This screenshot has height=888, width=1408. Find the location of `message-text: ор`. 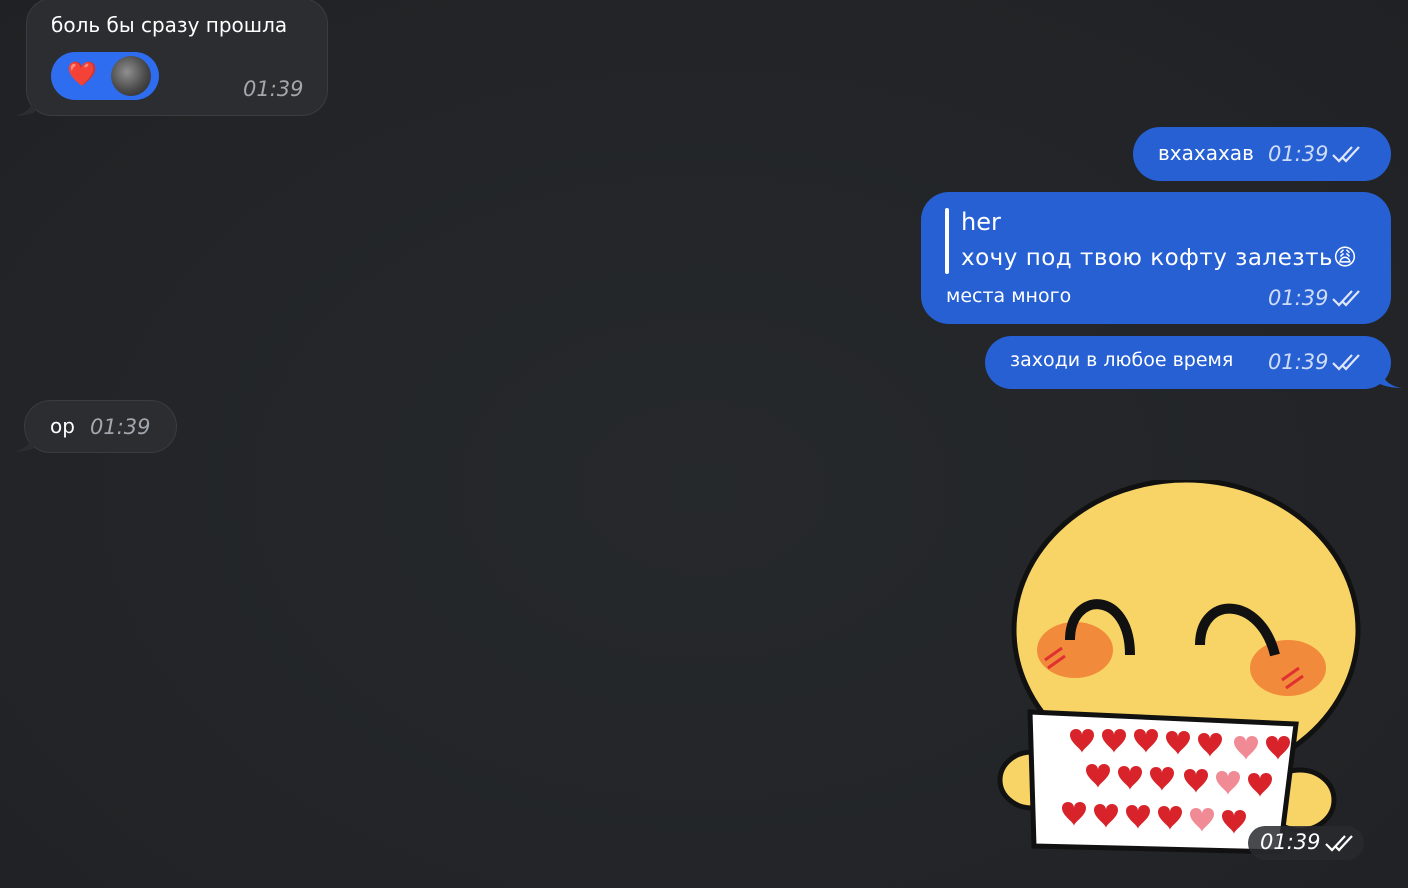

message-text: ор is located at coordinates (62, 426).